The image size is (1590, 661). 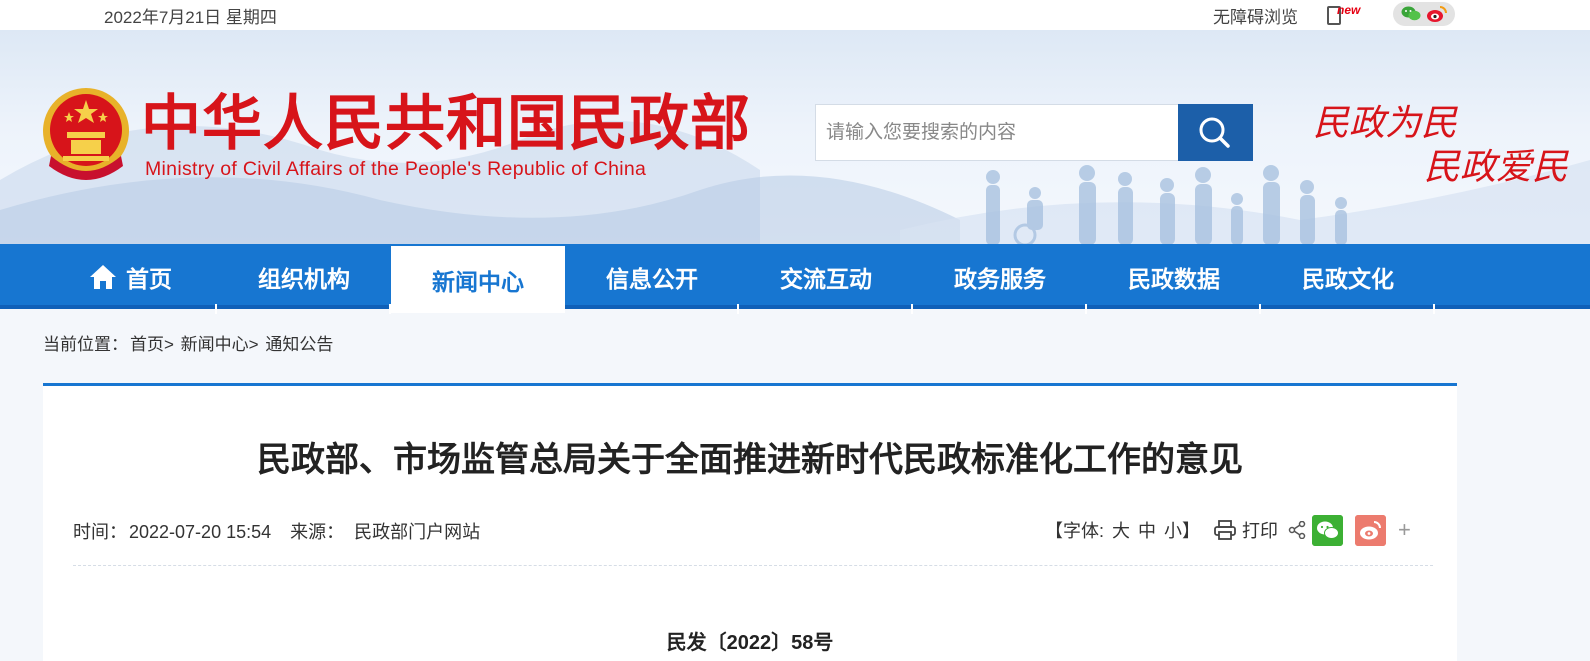 I want to click on nav-label: 首页, so click(x=149, y=278).